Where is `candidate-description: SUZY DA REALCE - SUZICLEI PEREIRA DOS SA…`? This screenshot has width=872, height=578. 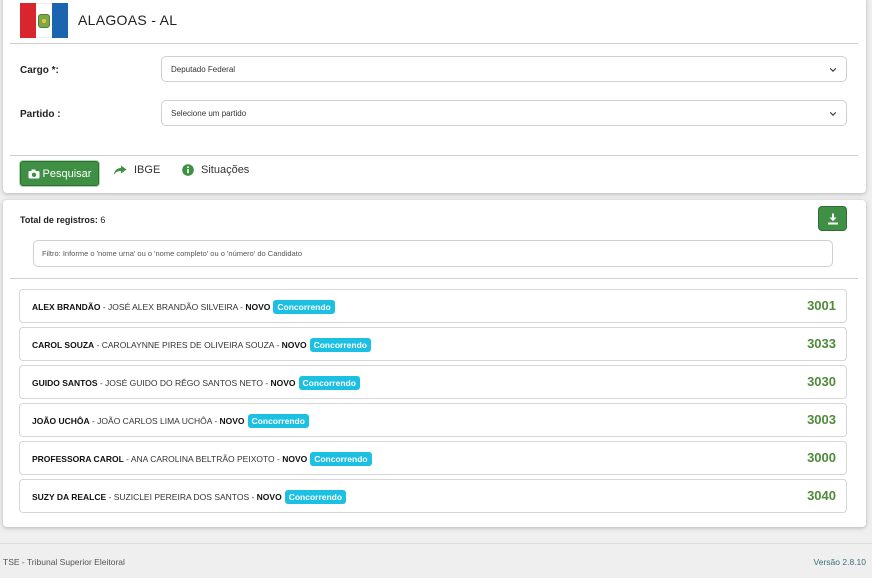 candidate-description: SUZY DA REALCE - SUZICLEI PEREIRA DOS SA… is located at coordinates (189, 497).